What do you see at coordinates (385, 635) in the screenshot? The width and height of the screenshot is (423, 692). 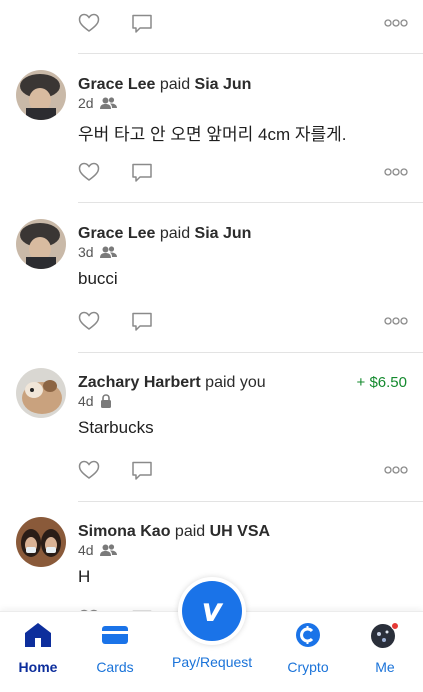 I see `profile-avatar-icon` at bounding box center [385, 635].